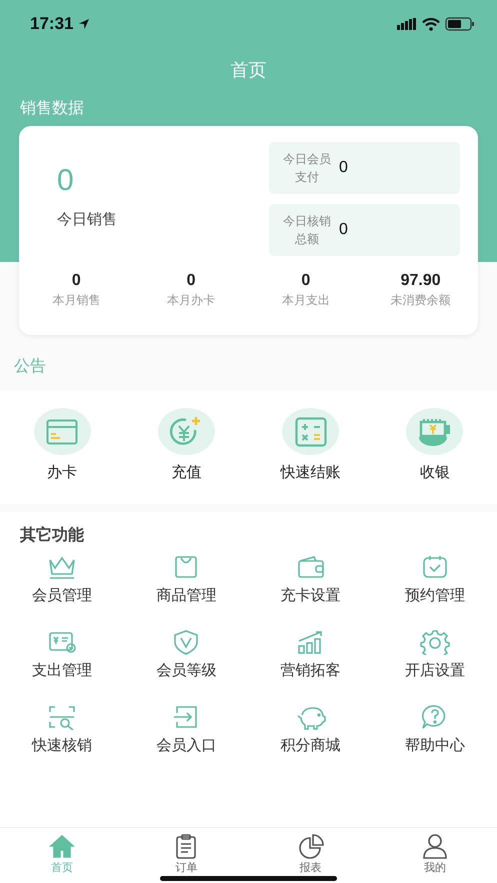  Describe the element at coordinates (311, 717) in the screenshot. I see `piggy-bank-icon` at that location.